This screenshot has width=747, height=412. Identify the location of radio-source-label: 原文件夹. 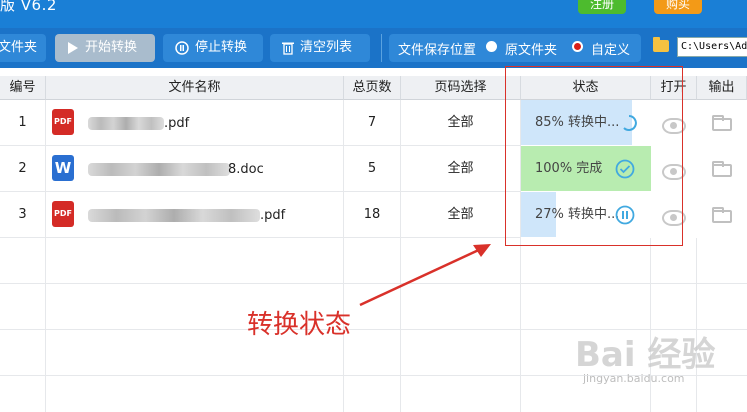
(531, 50).